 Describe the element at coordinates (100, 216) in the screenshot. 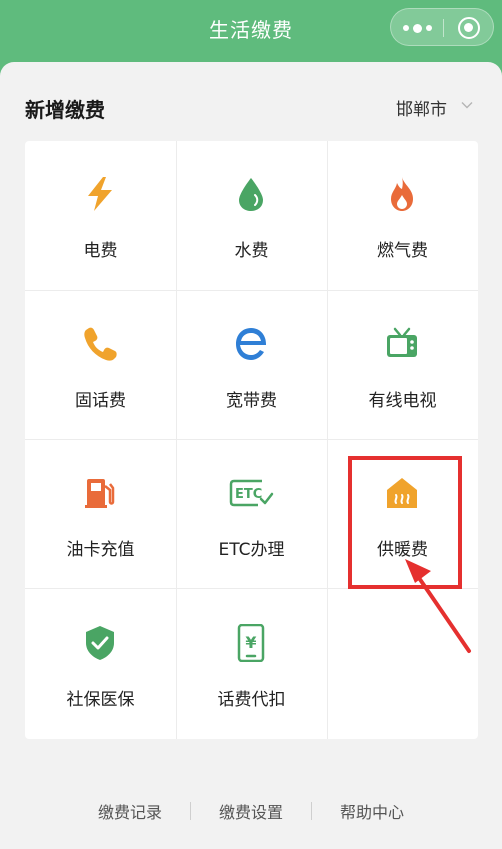

I see `payment-item-electricity: 电费` at that location.